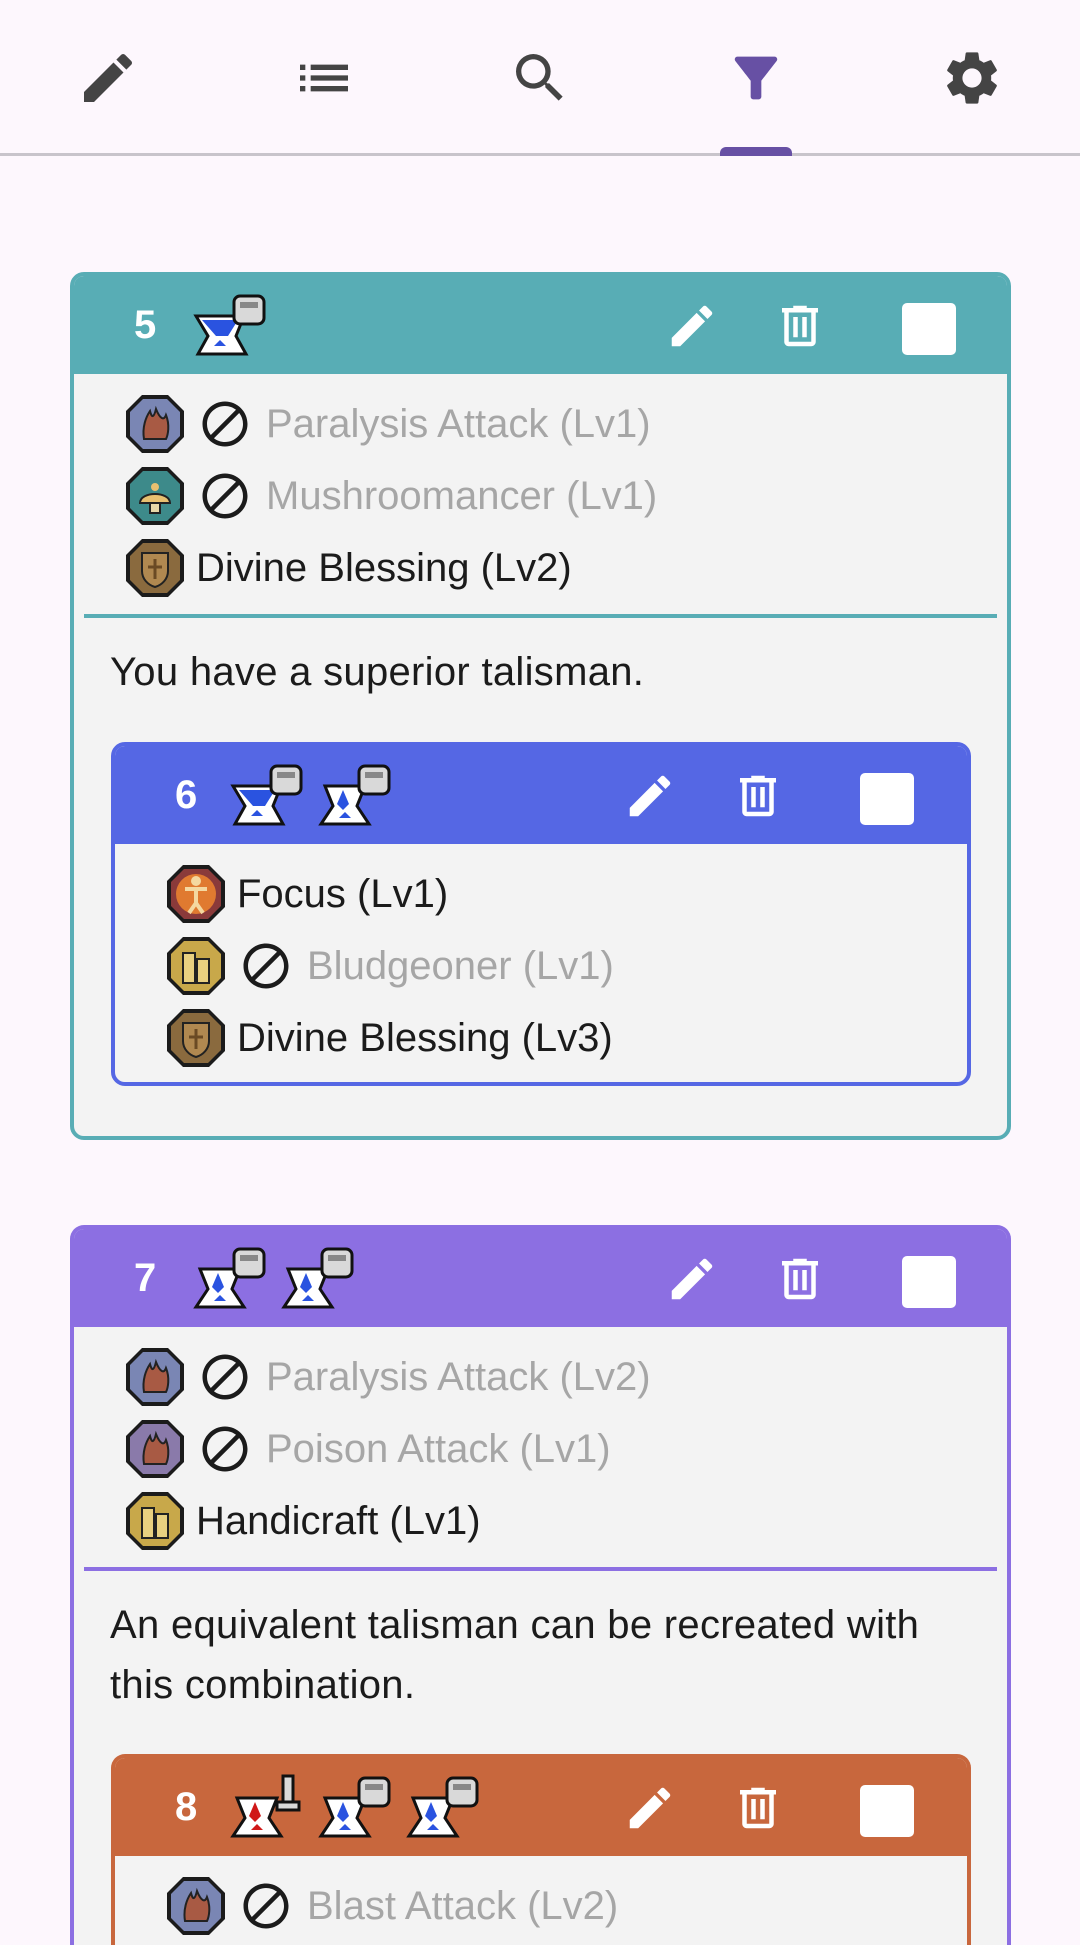 The height and width of the screenshot is (1945, 1080). What do you see at coordinates (384, 567) in the screenshot?
I see `skill-name: Divine Blessing (Lv2)` at bounding box center [384, 567].